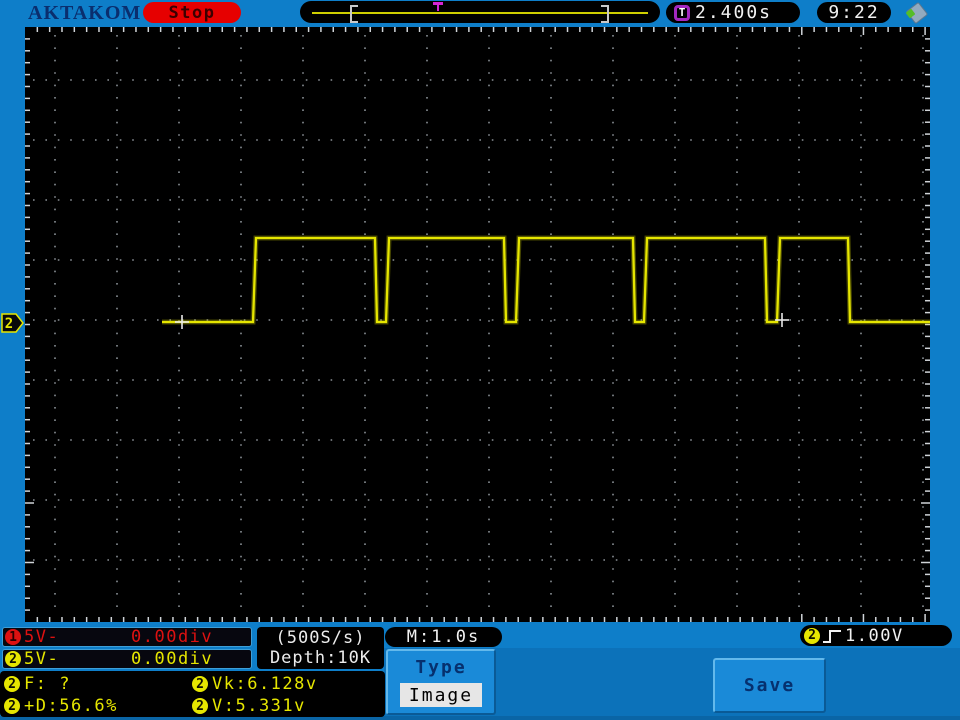 The image size is (960, 720). Describe the element at coordinates (769, 685) in the screenshot. I see `save-button: Save` at that location.